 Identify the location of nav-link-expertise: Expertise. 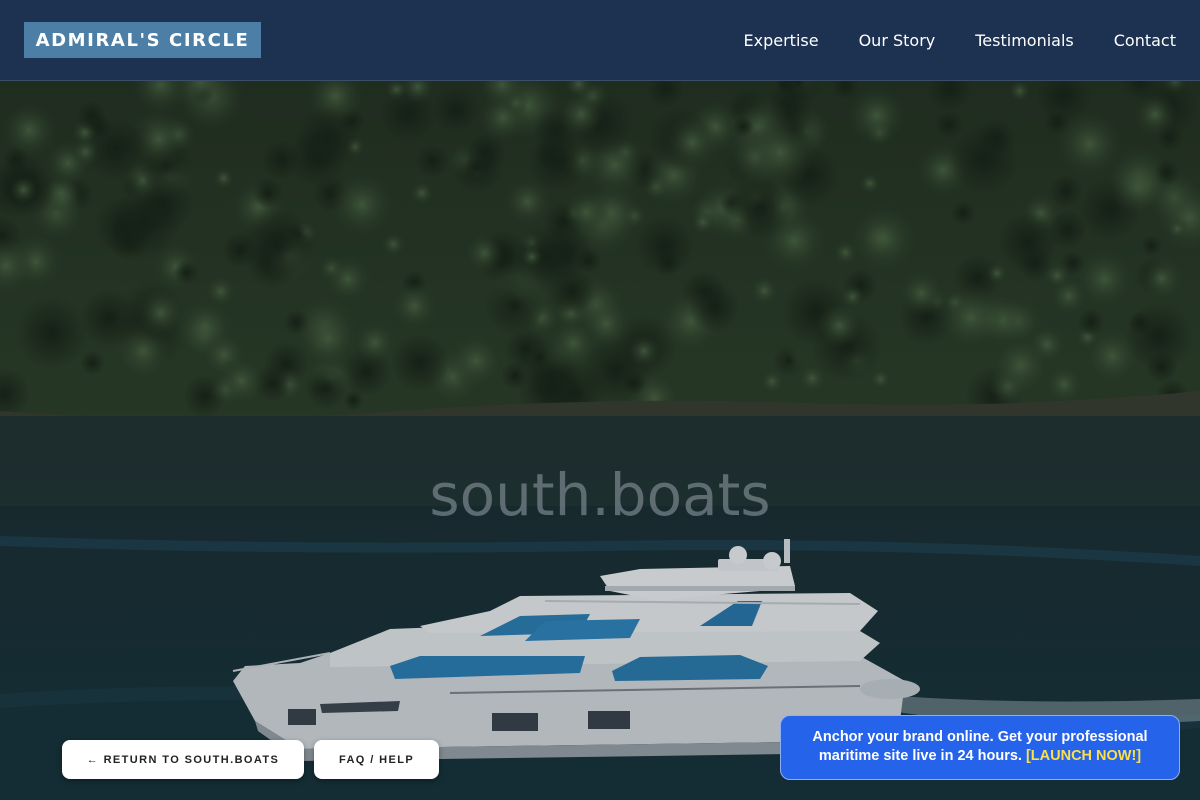
(781, 40).